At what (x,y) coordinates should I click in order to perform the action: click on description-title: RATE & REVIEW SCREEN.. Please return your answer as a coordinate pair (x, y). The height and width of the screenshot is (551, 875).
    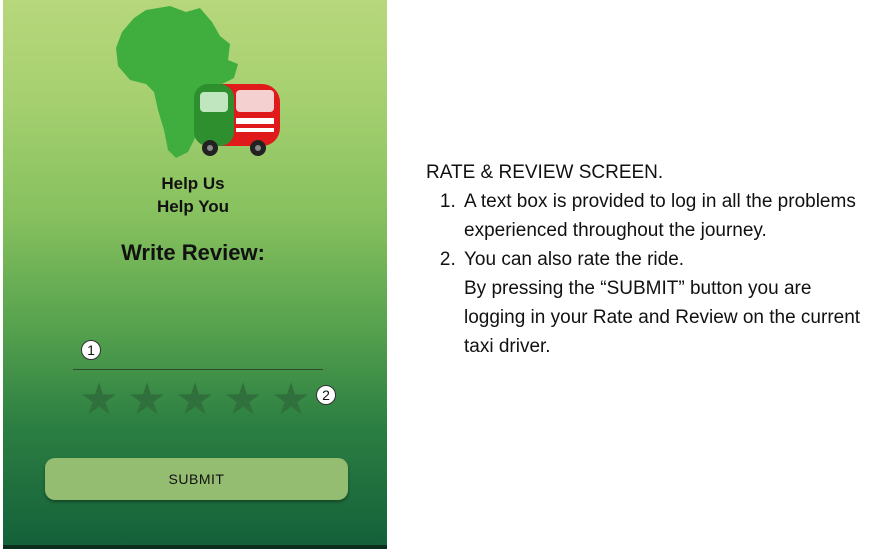
    Looking at the image, I should click on (545, 172).